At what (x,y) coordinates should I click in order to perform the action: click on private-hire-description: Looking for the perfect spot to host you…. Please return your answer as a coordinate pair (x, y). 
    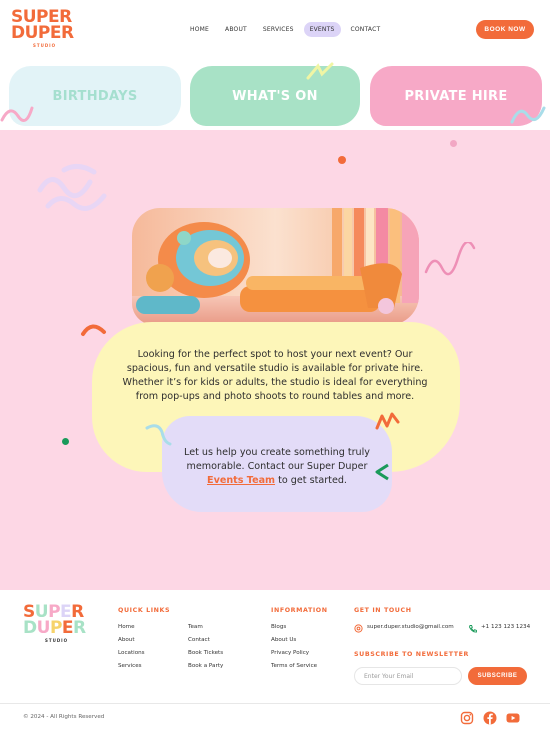
    Looking at the image, I should click on (275, 375).